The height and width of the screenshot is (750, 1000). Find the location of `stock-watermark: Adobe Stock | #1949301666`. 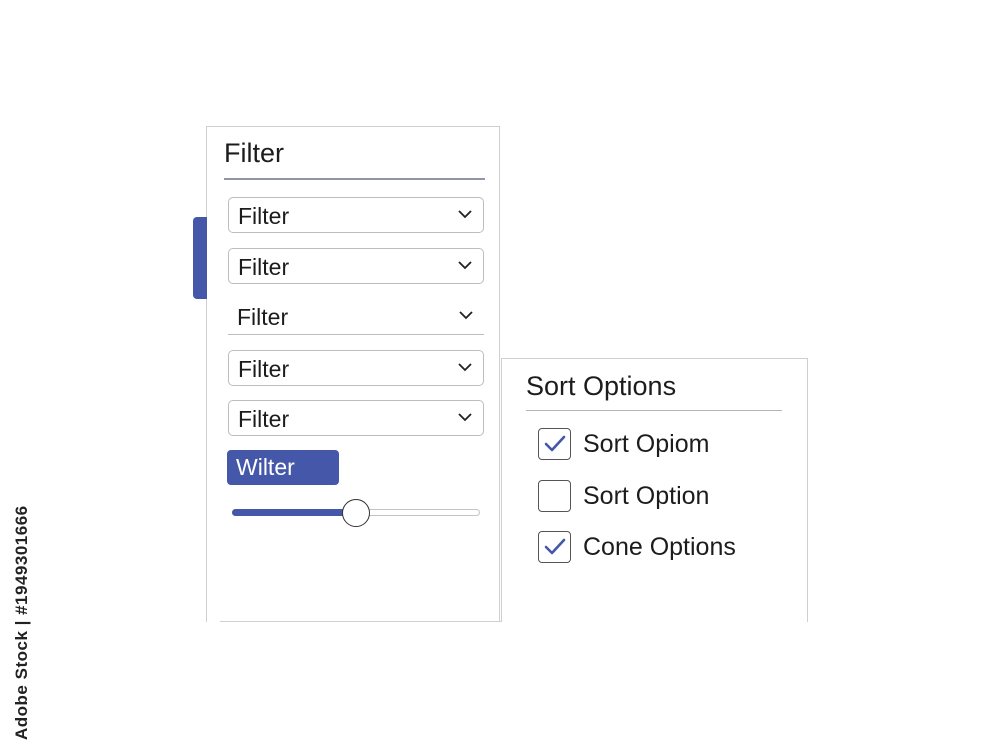

stock-watermark: Adobe Stock | #1949301666 is located at coordinates (21, 622).